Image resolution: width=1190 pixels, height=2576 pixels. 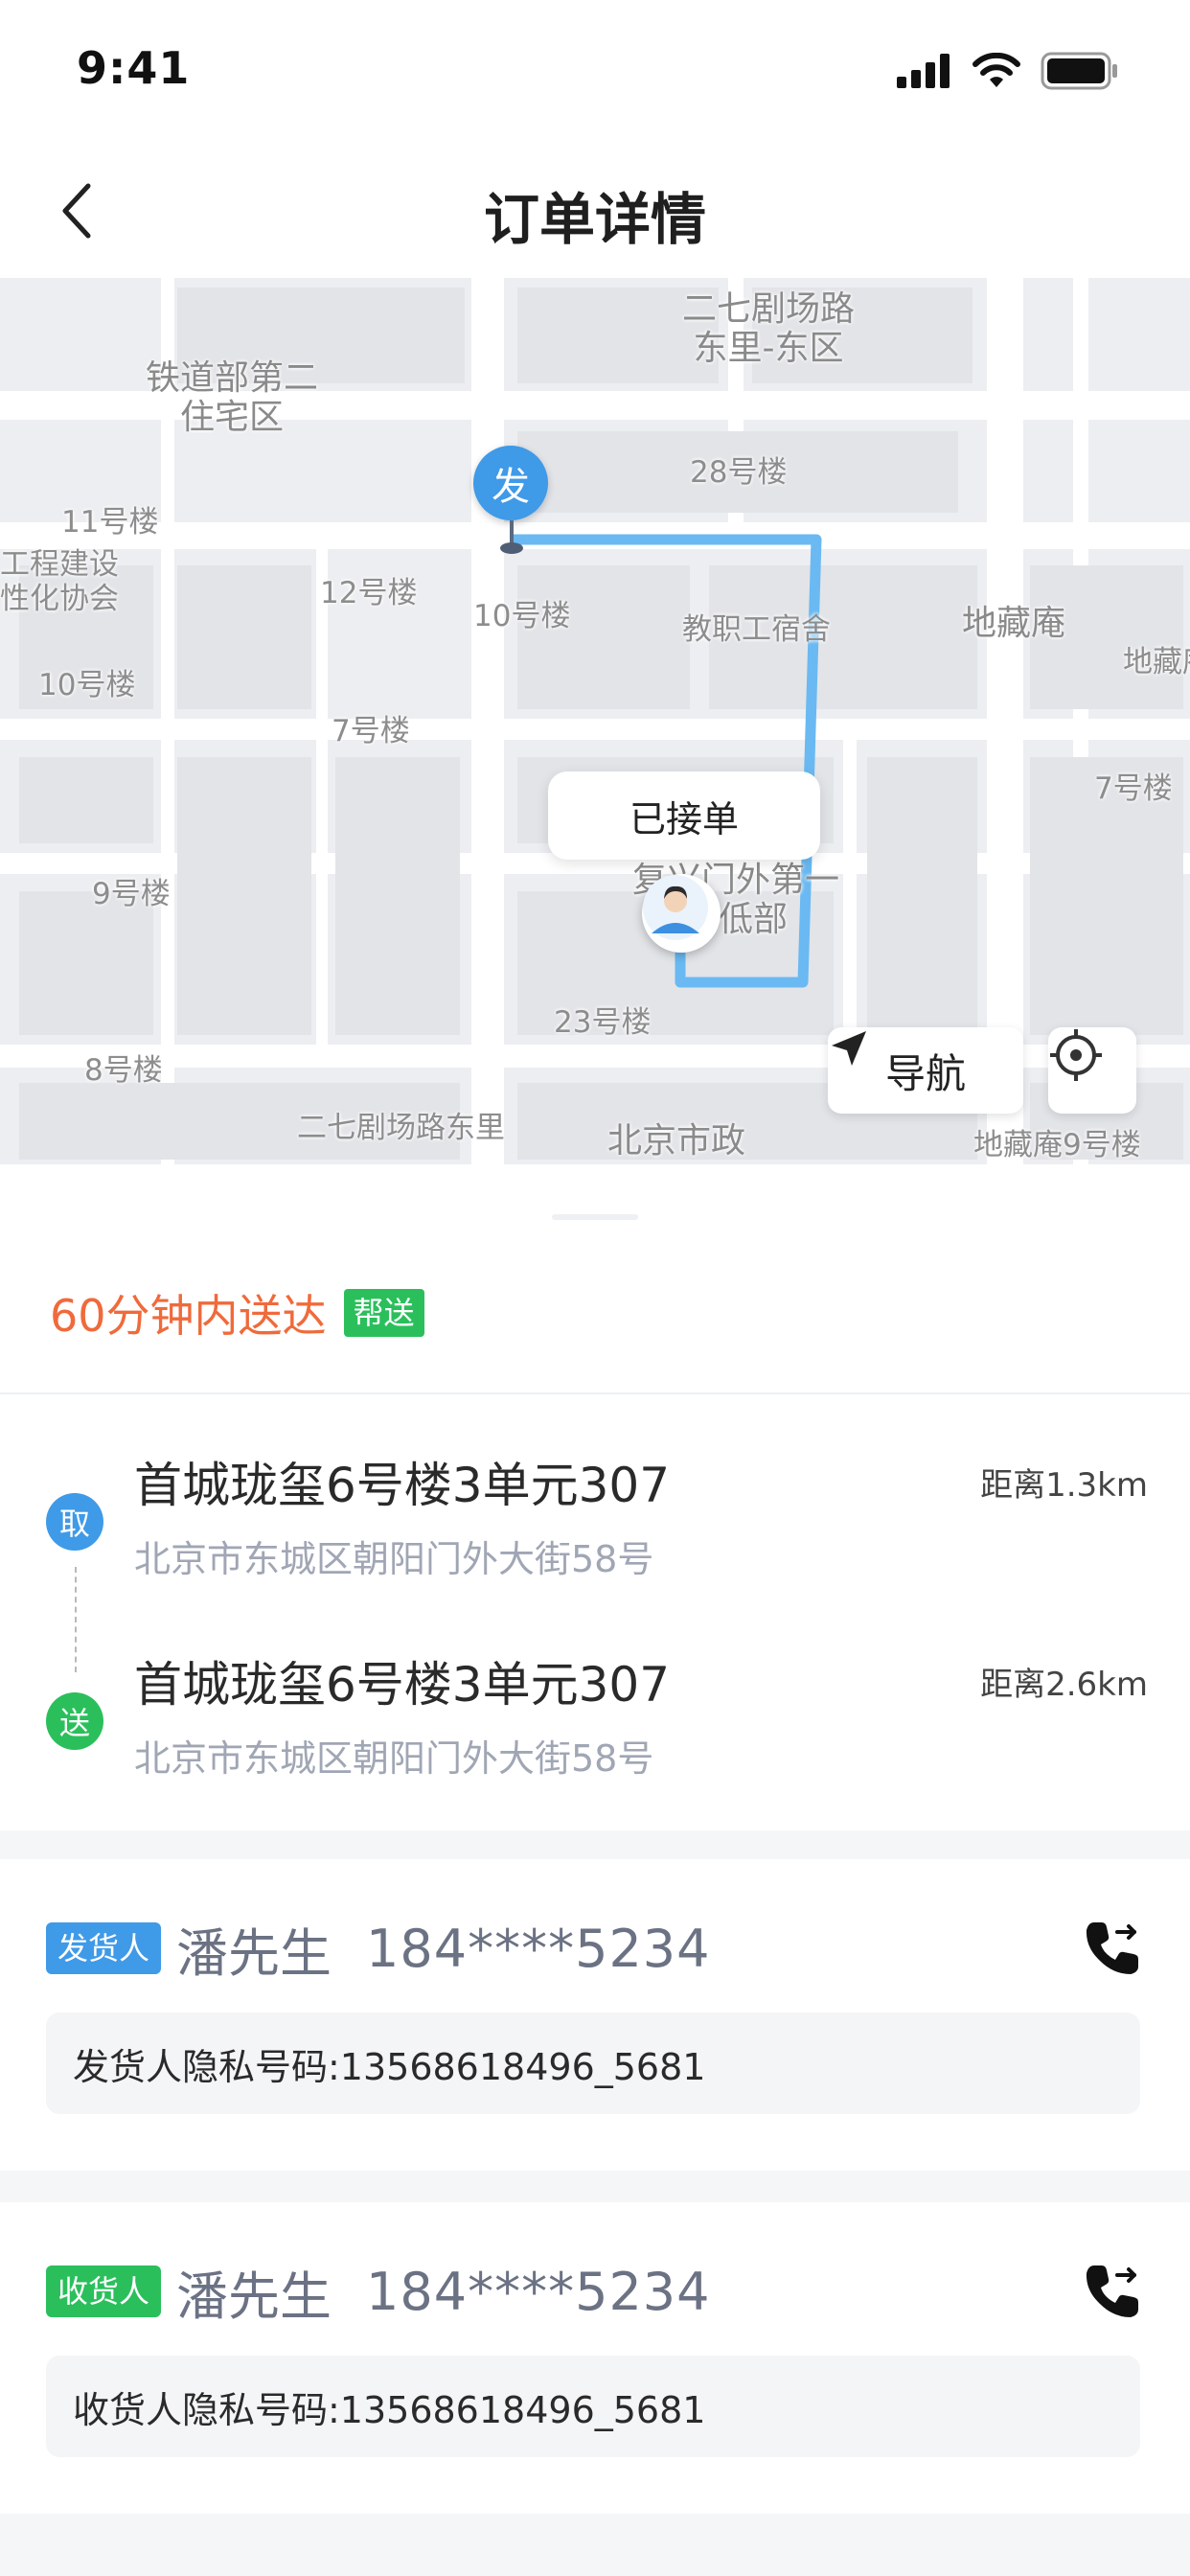 What do you see at coordinates (769, 329) in the screenshot?
I see `map-label: 二七剧场路 东里-东区` at bounding box center [769, 329].